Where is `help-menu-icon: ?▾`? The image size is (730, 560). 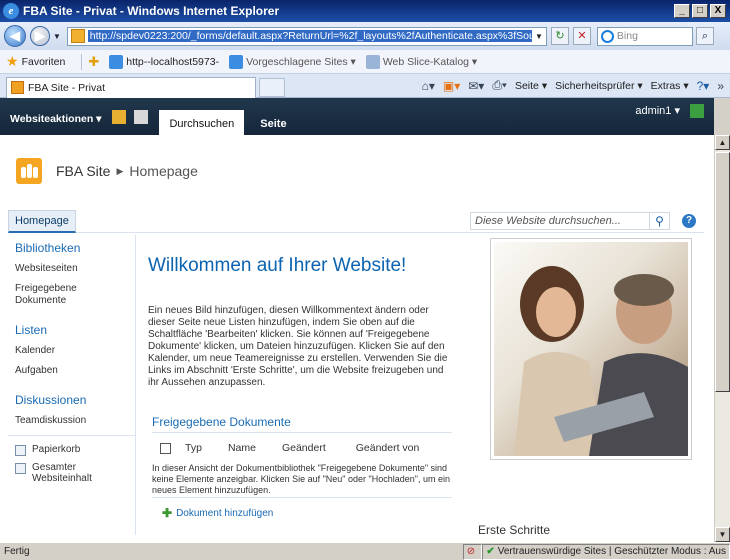
help-menu-icon: ?▾ is located at coordinates (703, 86).